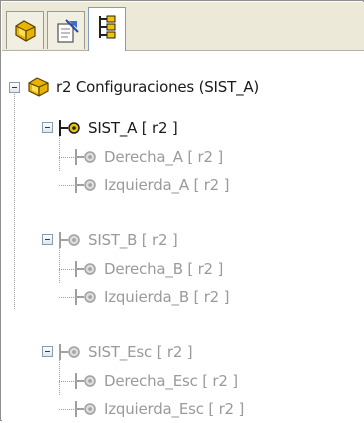 This screenshot has width=364, height=423. What do you see at coordinates (133, 128) in the screenshot?
I see `config-label: SIST_A [ r2 ]` at bounding box center [133, 128].